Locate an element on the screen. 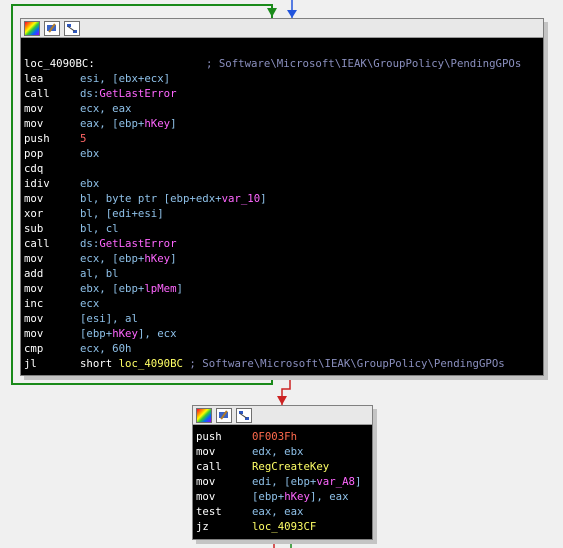  loop-back-arrowhead is located at coordinates (272, 12).